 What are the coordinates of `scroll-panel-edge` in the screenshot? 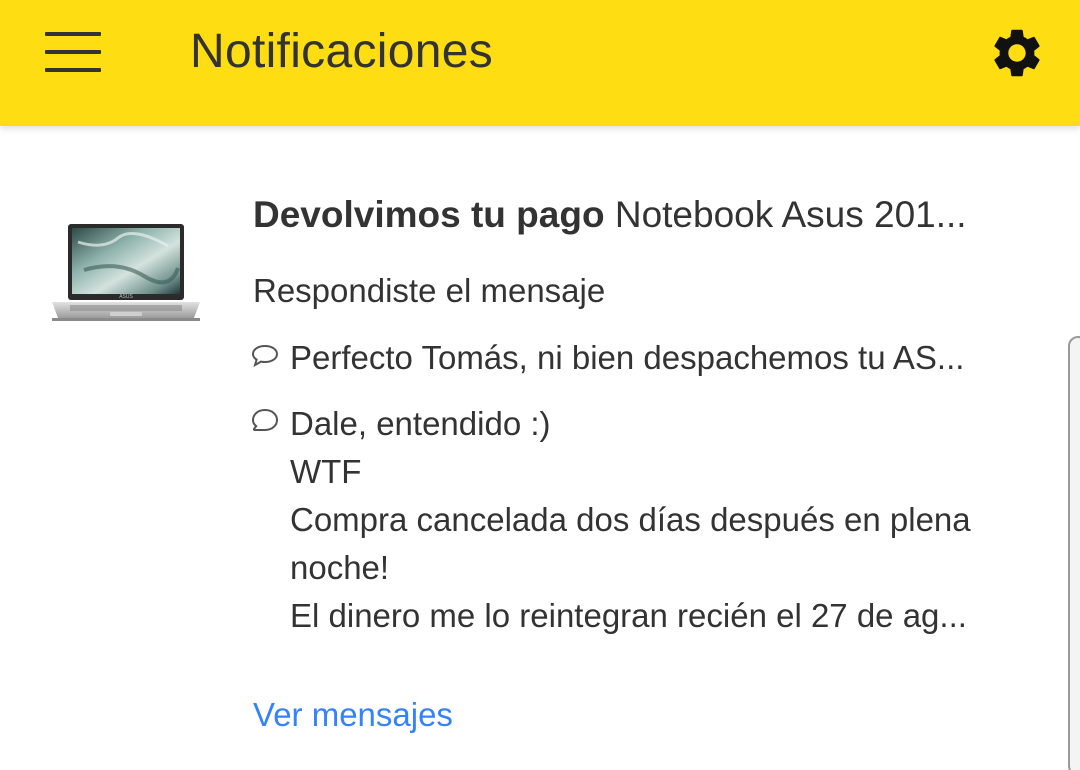 It's located at (1074, 553).